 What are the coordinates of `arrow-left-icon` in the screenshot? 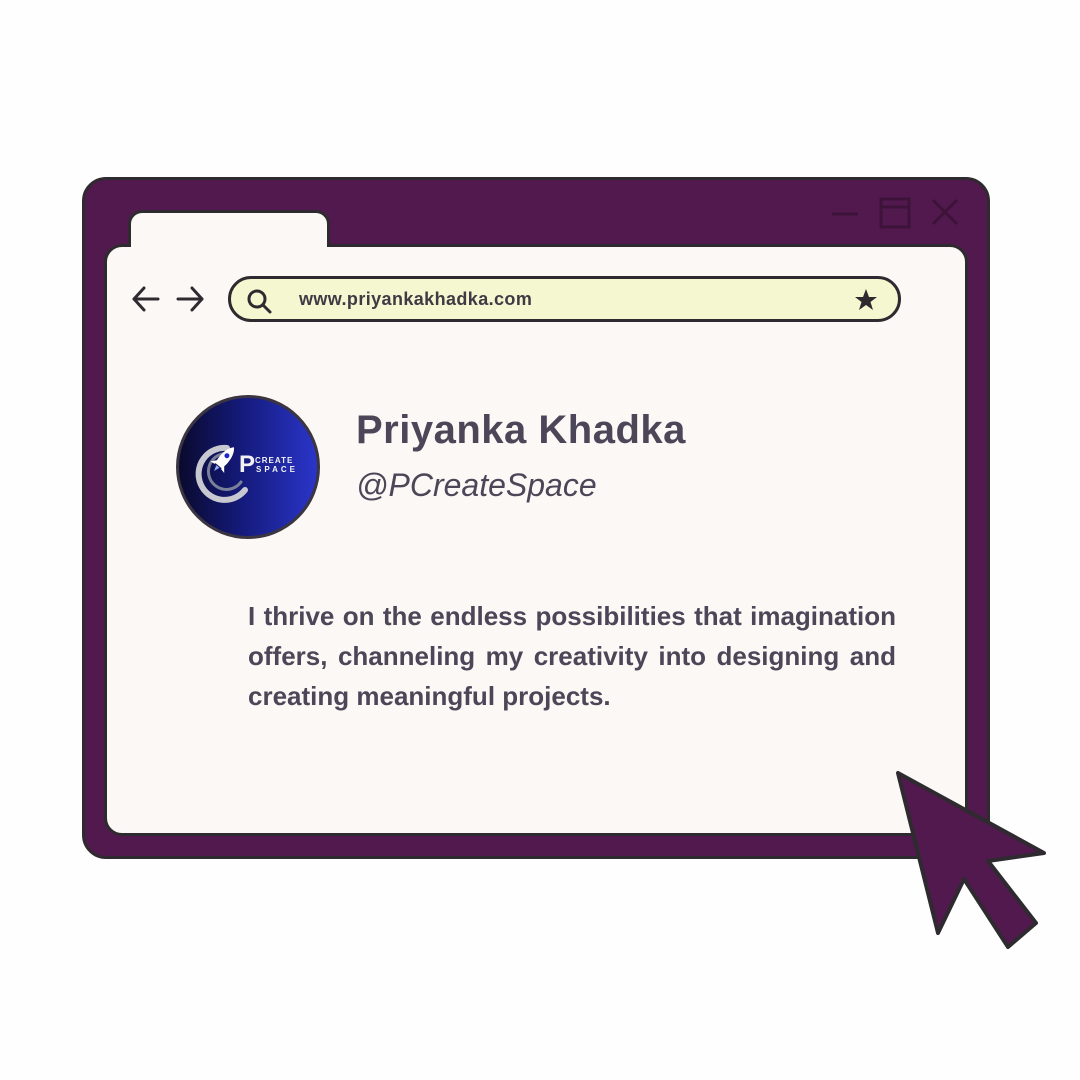 It's located at (146, 299).